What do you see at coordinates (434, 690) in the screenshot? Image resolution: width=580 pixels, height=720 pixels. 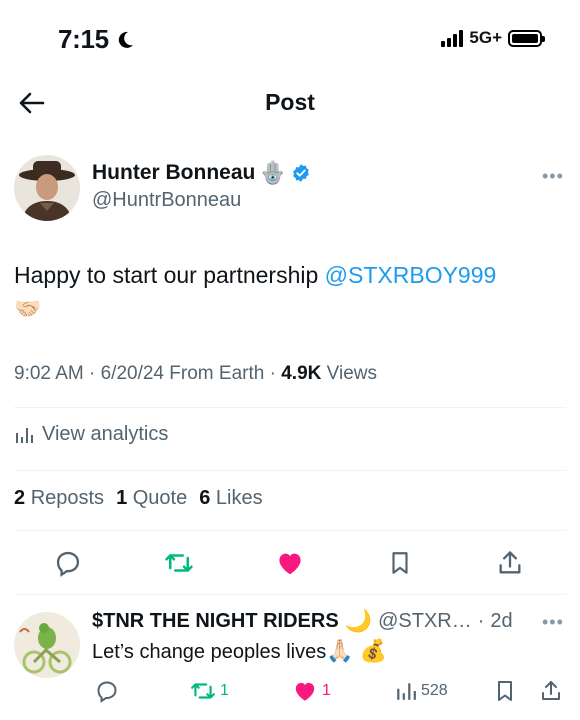 I see `reply-views-count: 528` at bounding box center [434, 690].